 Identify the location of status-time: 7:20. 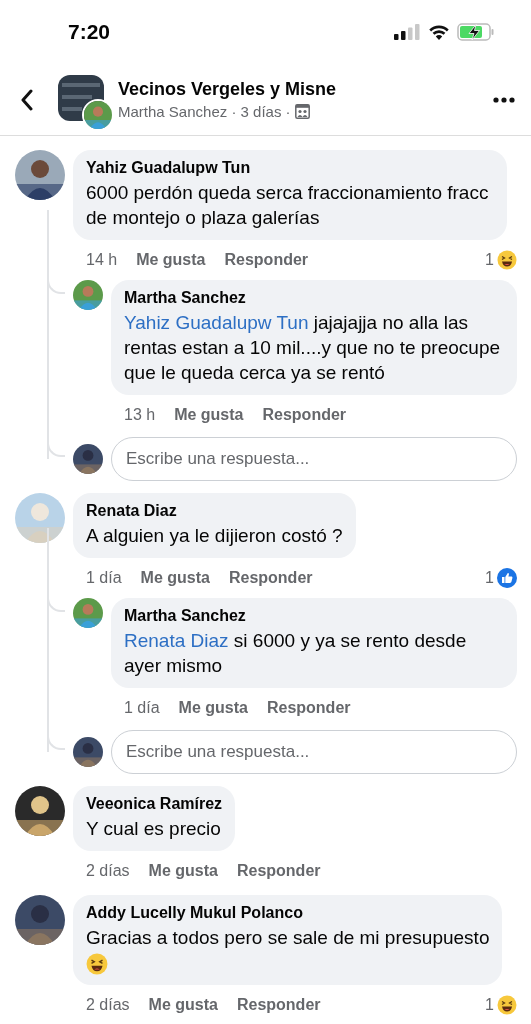
(89, 32).